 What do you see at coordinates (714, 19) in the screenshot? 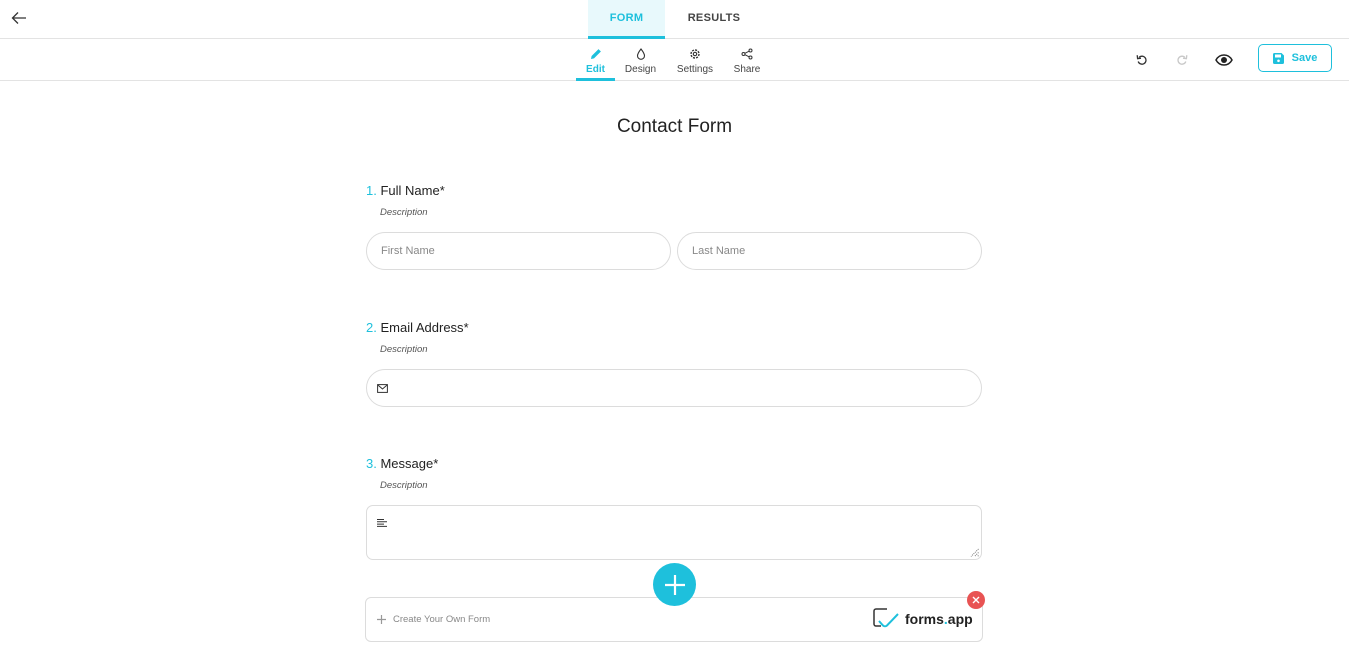
I see `tab-results: RESULTS` at bounding box center [714, 19].